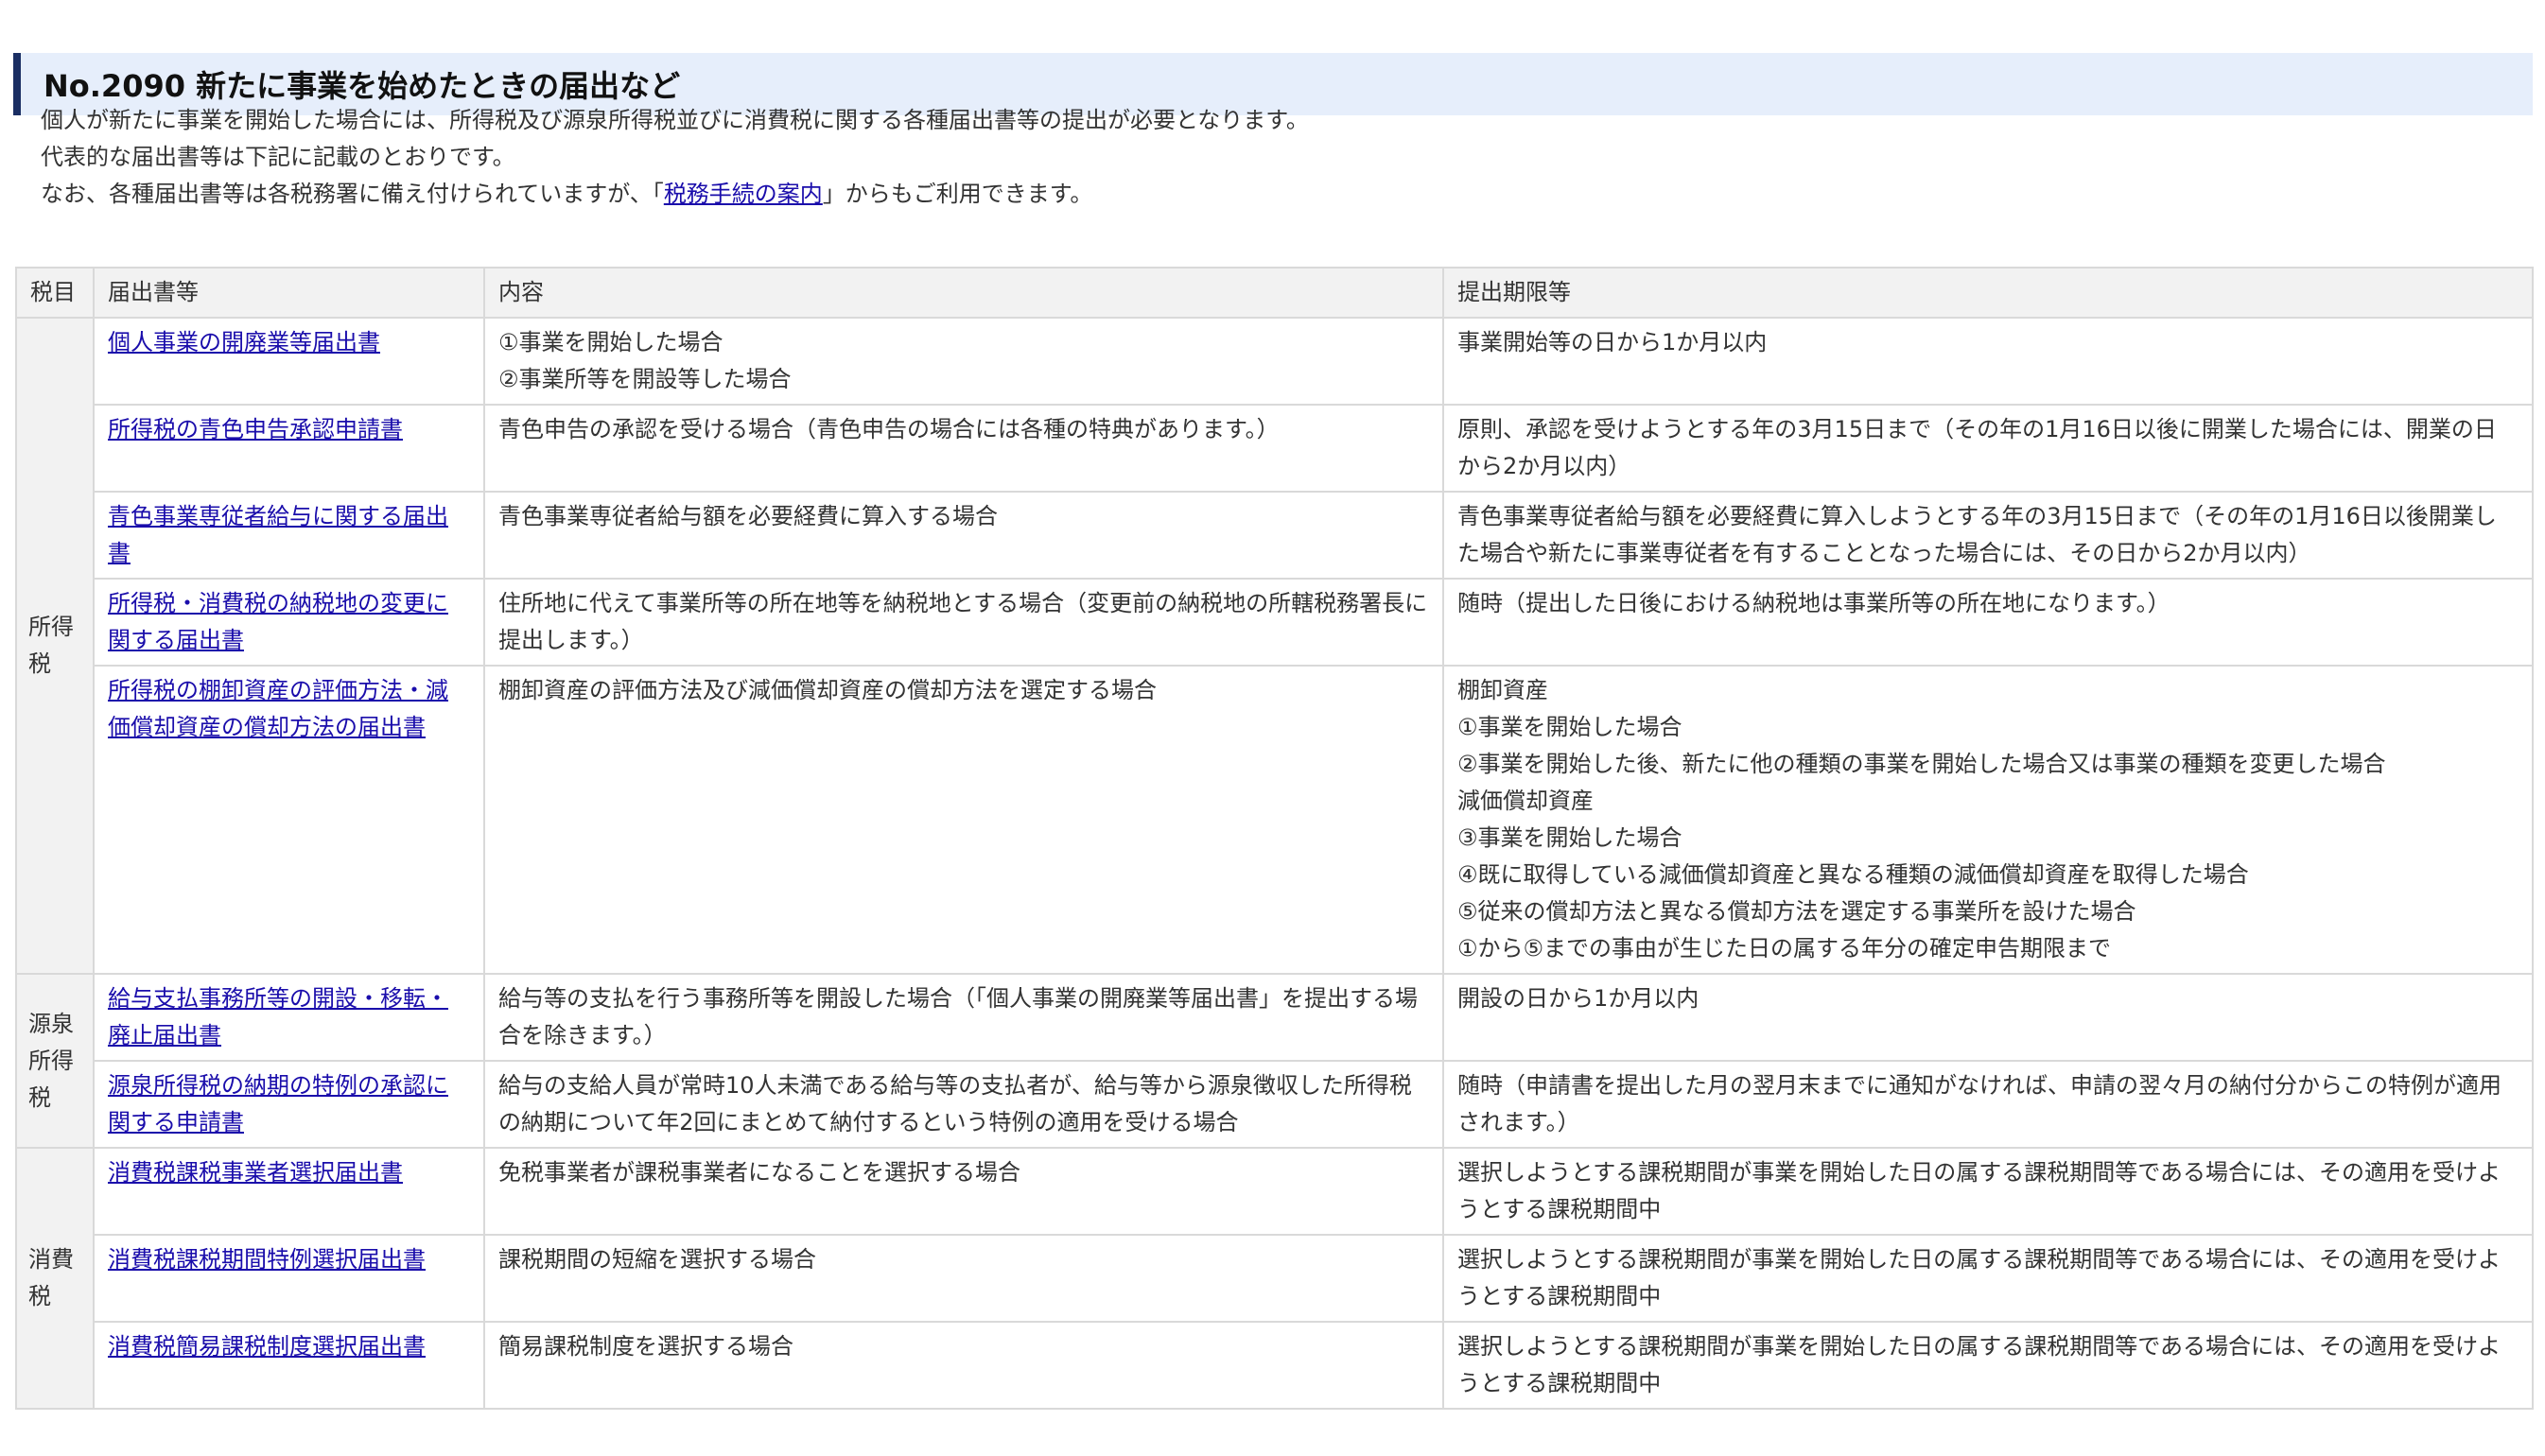  I want to click on form-cell: 所得税の青色申告承認申請書, so click(289, 448).